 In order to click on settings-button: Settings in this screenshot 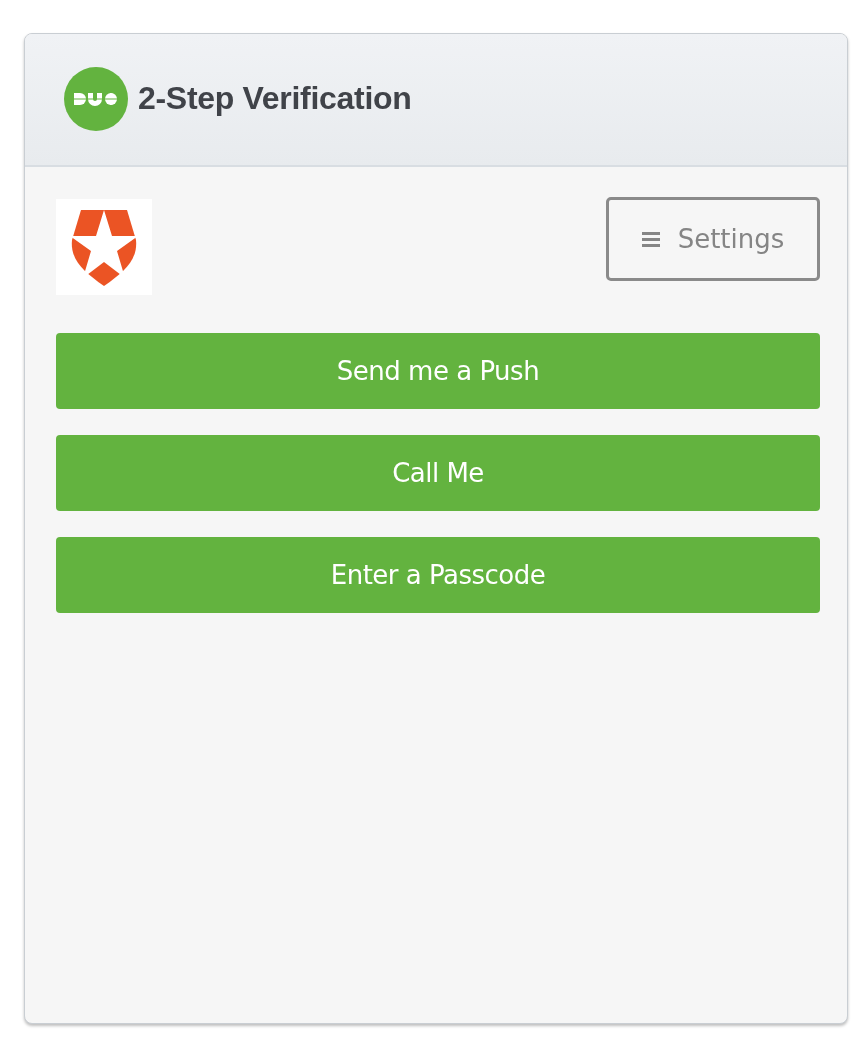, I will do `click(713, 239)`.